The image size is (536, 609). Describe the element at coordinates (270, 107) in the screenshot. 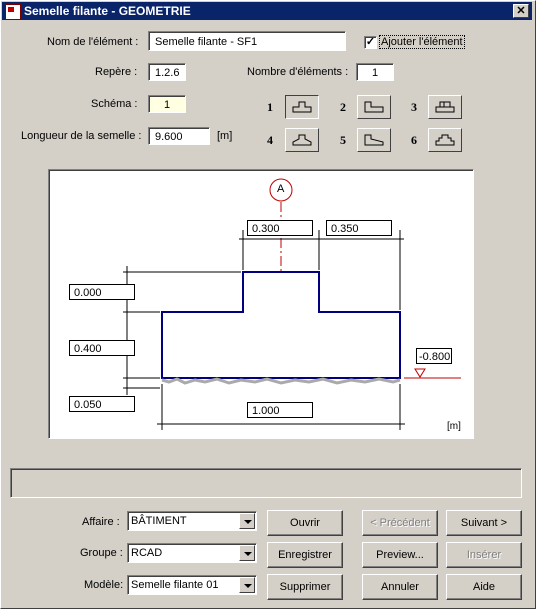

I see `schema-num-1: 1` at that location.